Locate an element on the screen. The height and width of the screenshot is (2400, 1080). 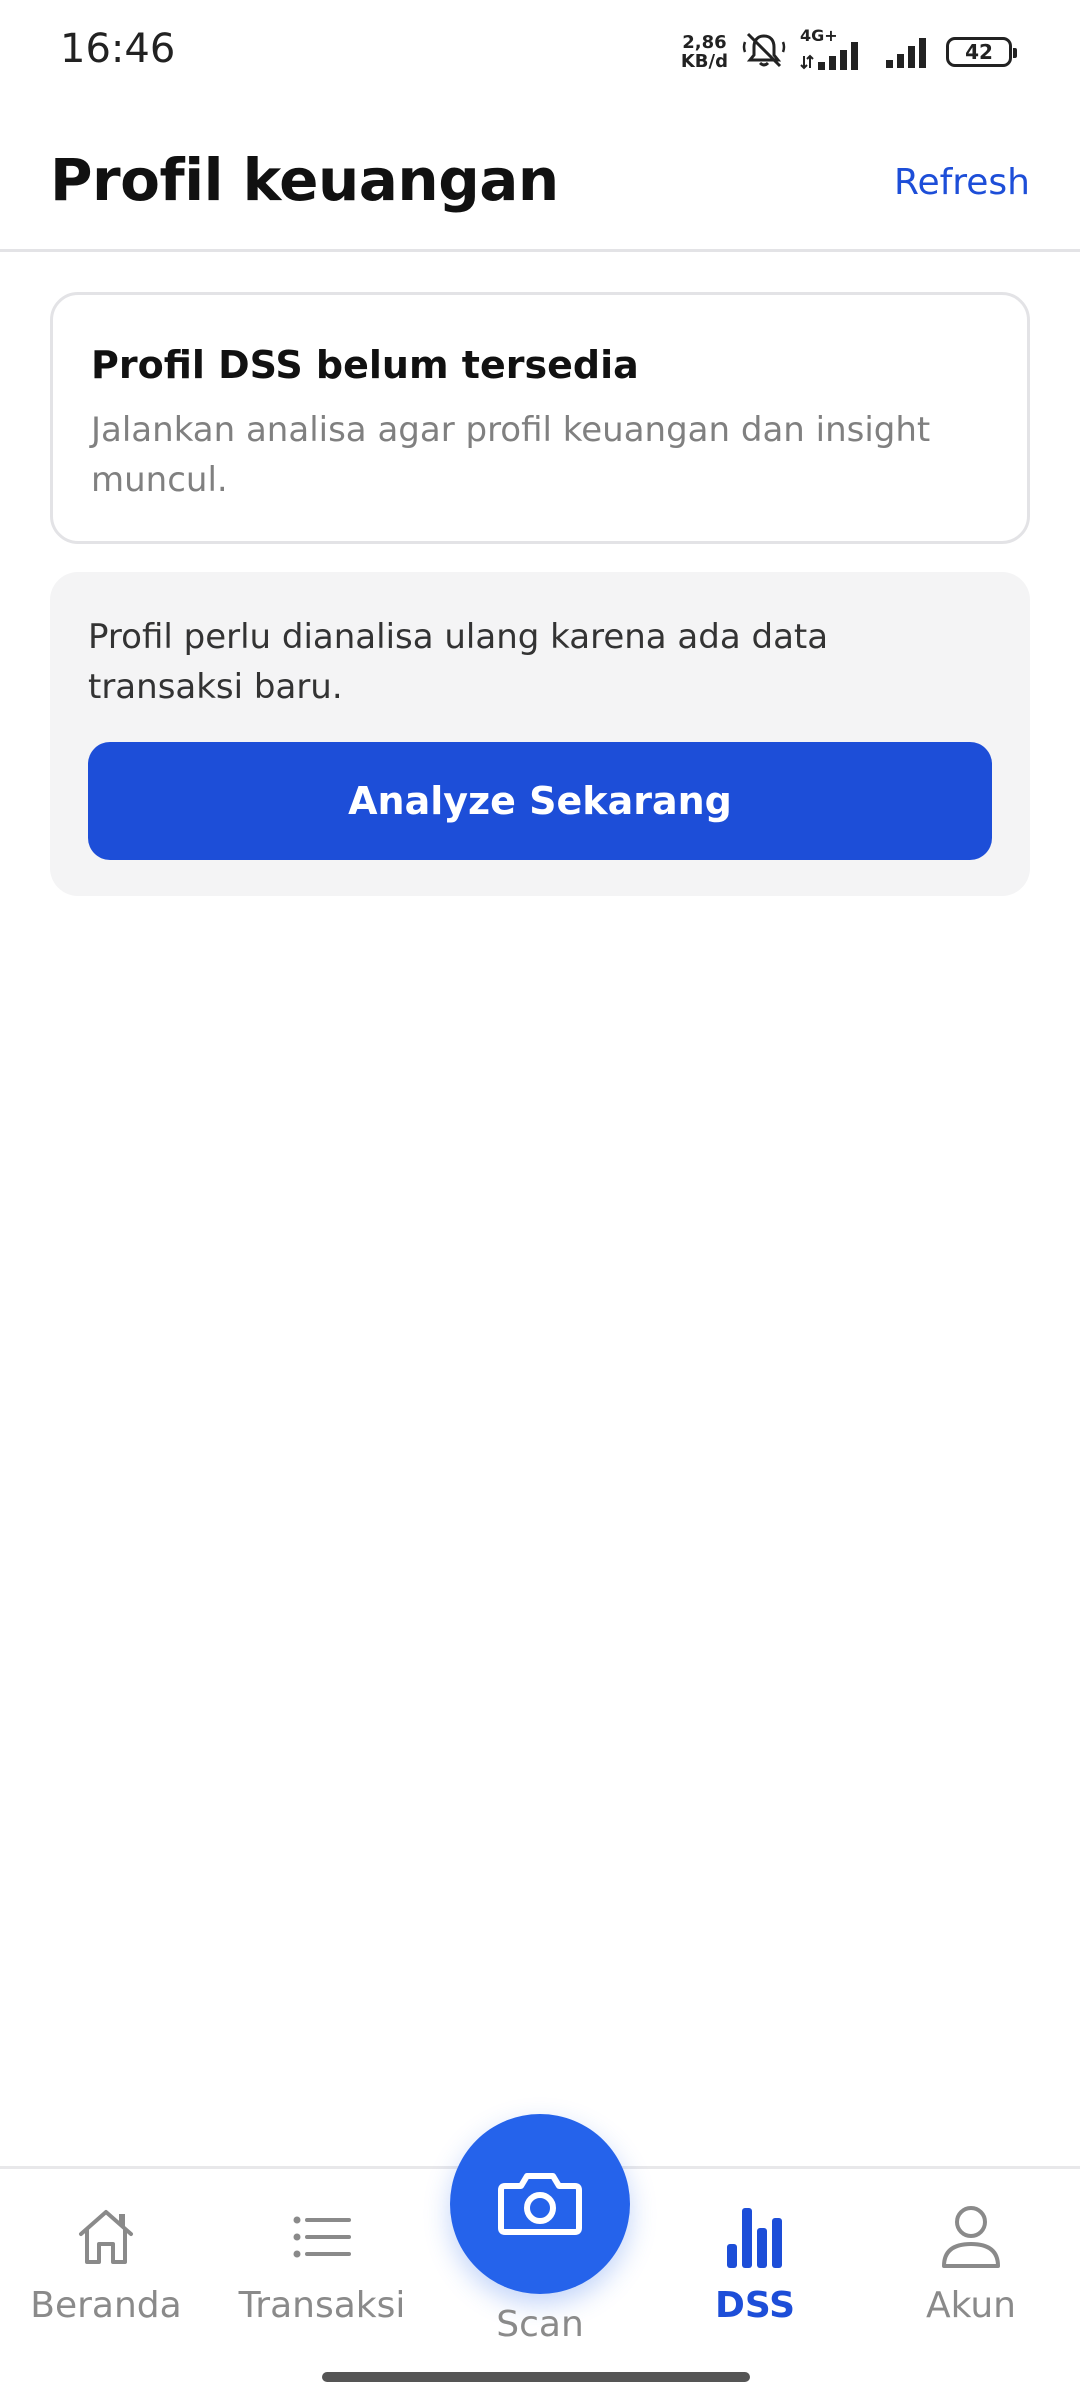
status-bar: 16:46 2,86 KB/d 4G+ 42 is located at coordinates (540, 50).